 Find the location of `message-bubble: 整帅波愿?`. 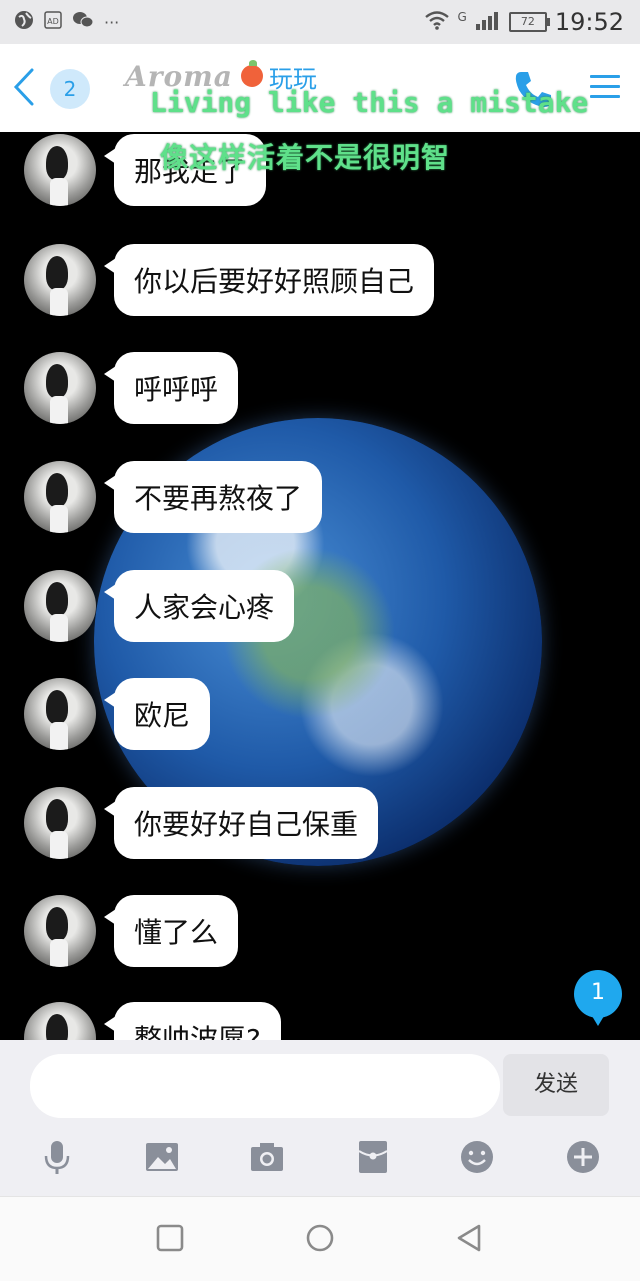

message-bubble: 整帅波愿? is located at coordinates (192, 1021).